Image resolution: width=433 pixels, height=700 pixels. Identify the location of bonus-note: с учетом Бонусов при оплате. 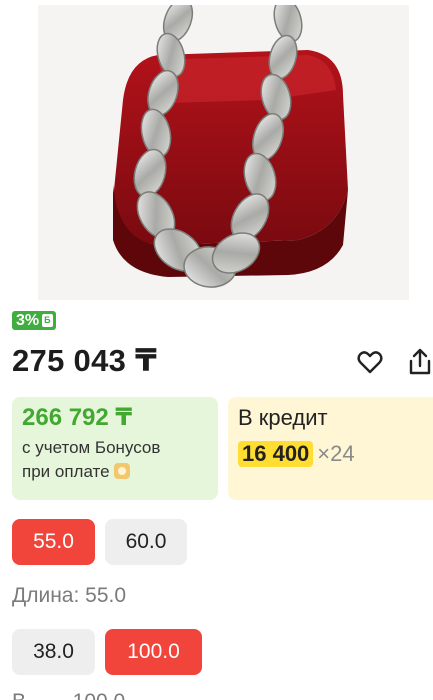
(115, 460).